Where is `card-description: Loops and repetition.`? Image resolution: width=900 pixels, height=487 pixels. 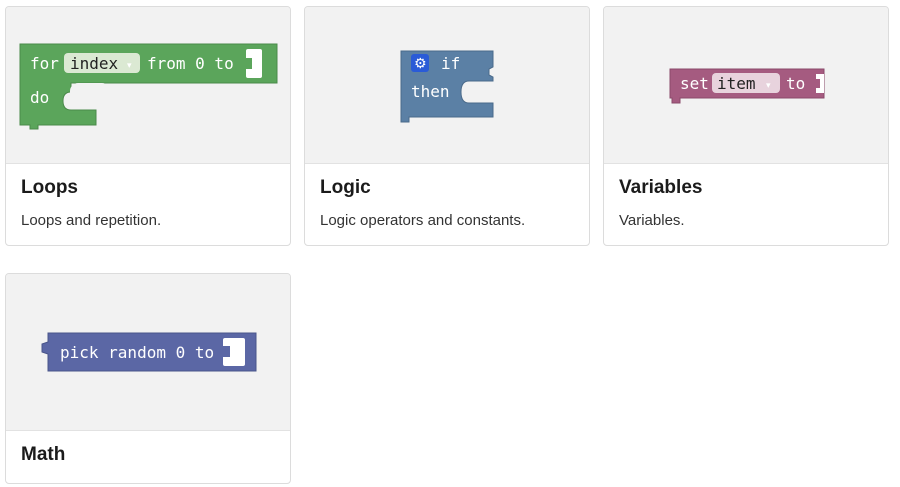
card-description: Loops and repetition. is located at coordinates (91, 220).